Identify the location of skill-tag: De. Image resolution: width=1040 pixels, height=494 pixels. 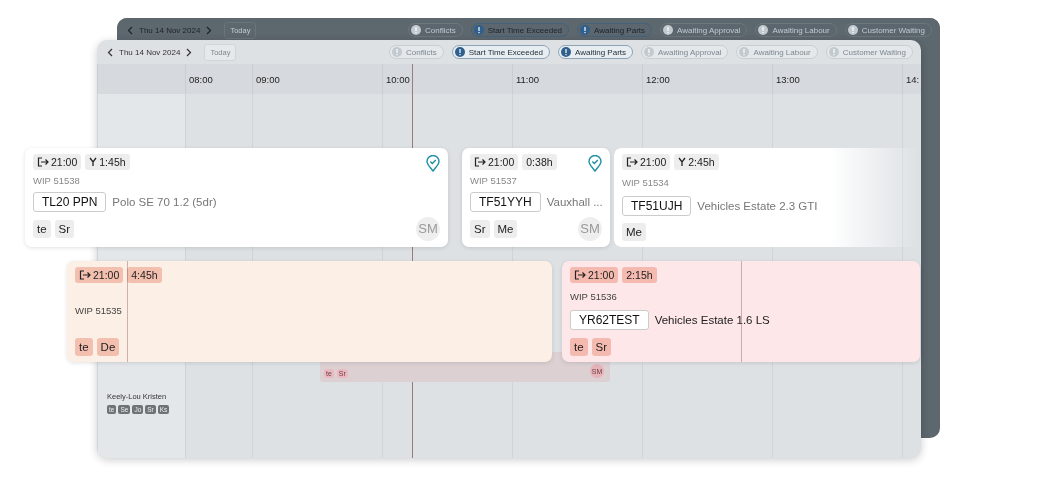
(108, 347).